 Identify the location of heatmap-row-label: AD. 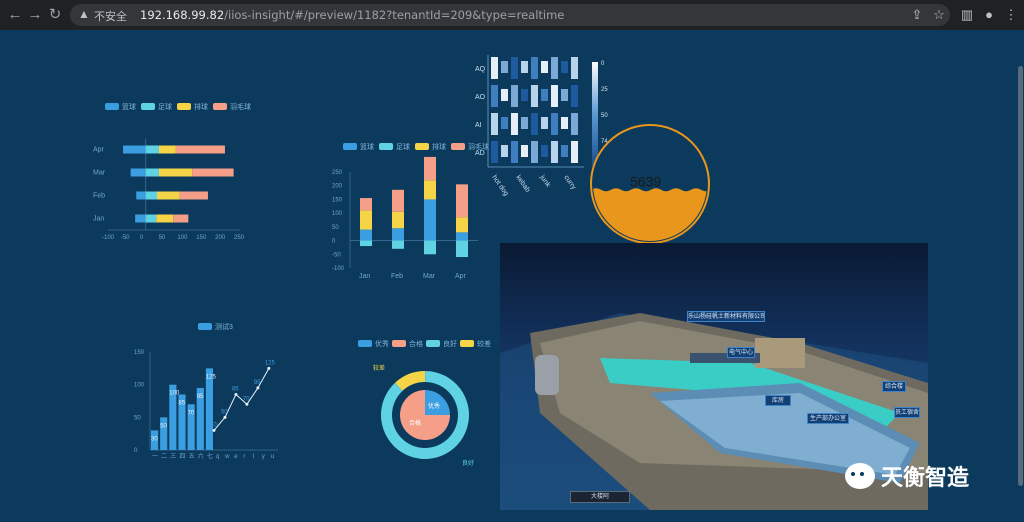
(480, 153).